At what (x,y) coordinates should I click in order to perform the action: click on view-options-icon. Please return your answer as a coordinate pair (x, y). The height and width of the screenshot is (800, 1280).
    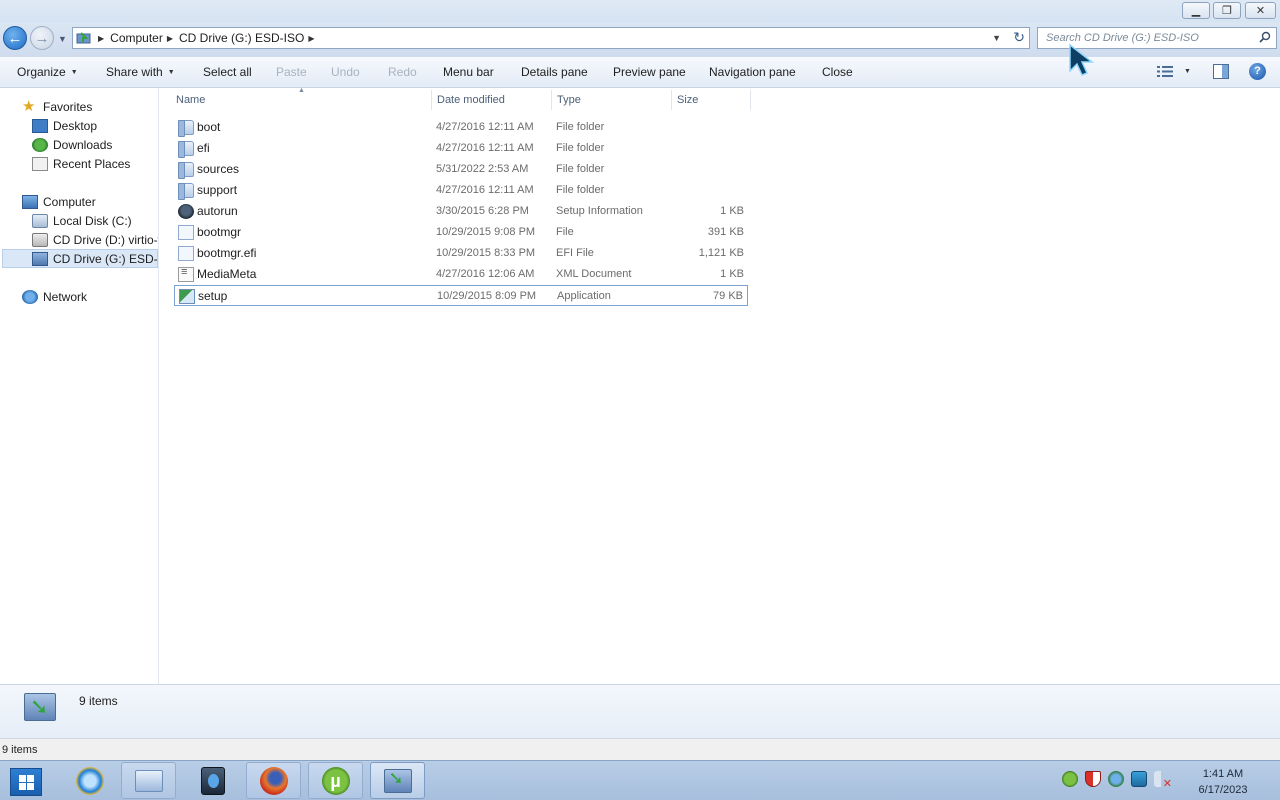
    Looking at the image, I should click on (1165, 71).